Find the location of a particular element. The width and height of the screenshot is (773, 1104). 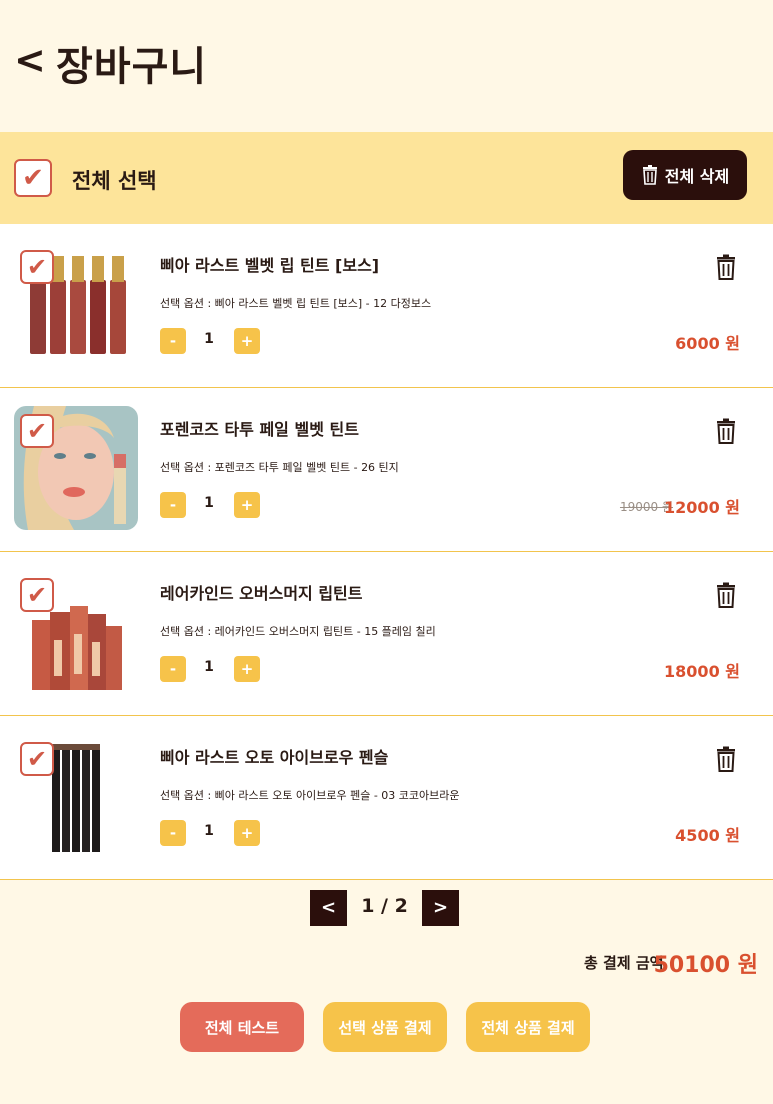

item-name: 포렌코즈 타투 페일 벨벳 틴트 is located at coordinates (259, 429).